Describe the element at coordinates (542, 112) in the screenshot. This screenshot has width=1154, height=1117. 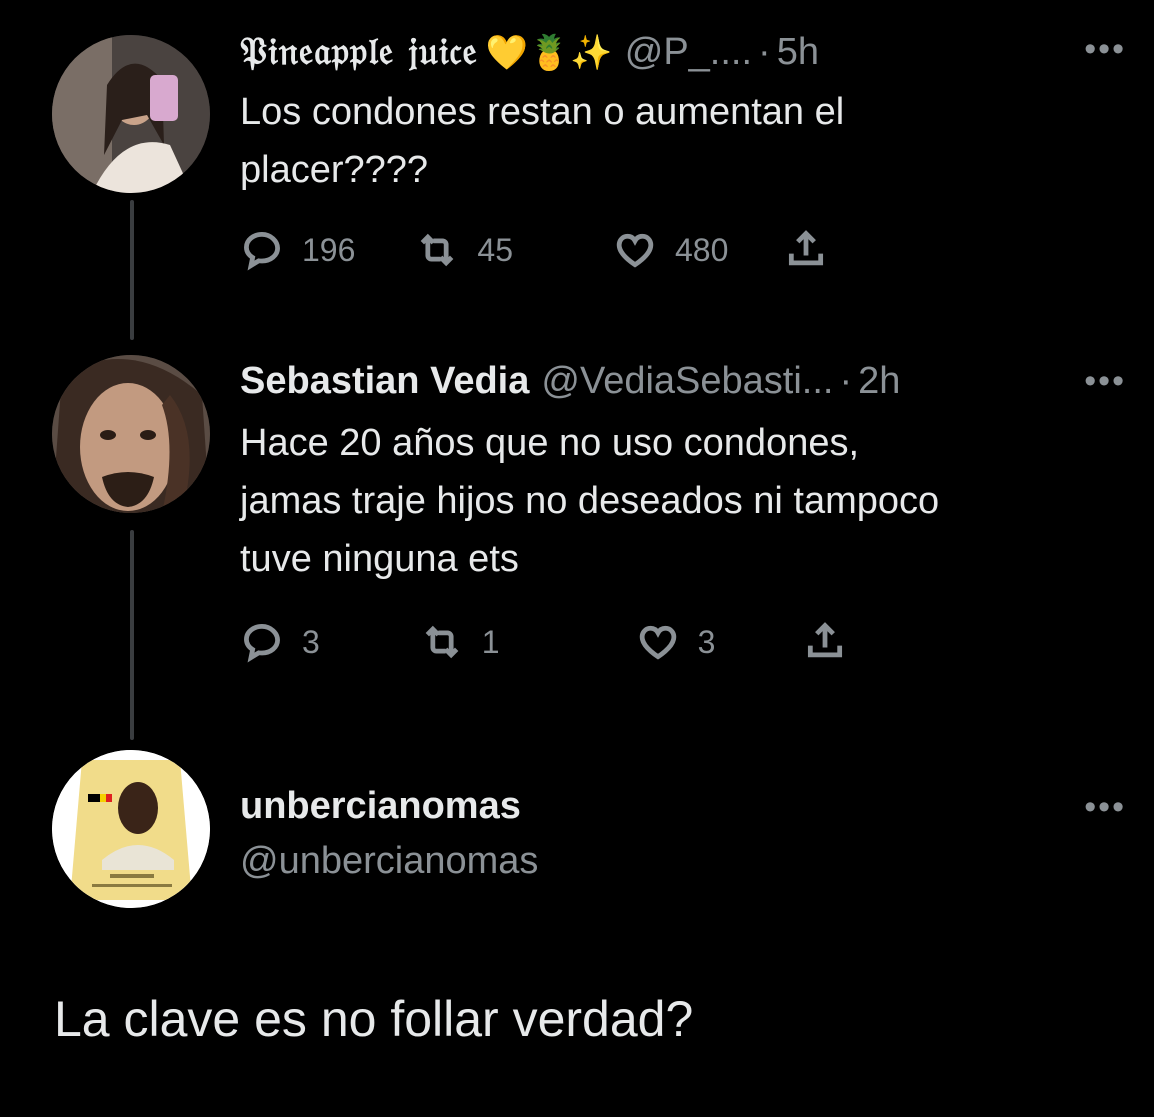
I see `tweet-text-line: Los condones restan o aumentan el` at that location.